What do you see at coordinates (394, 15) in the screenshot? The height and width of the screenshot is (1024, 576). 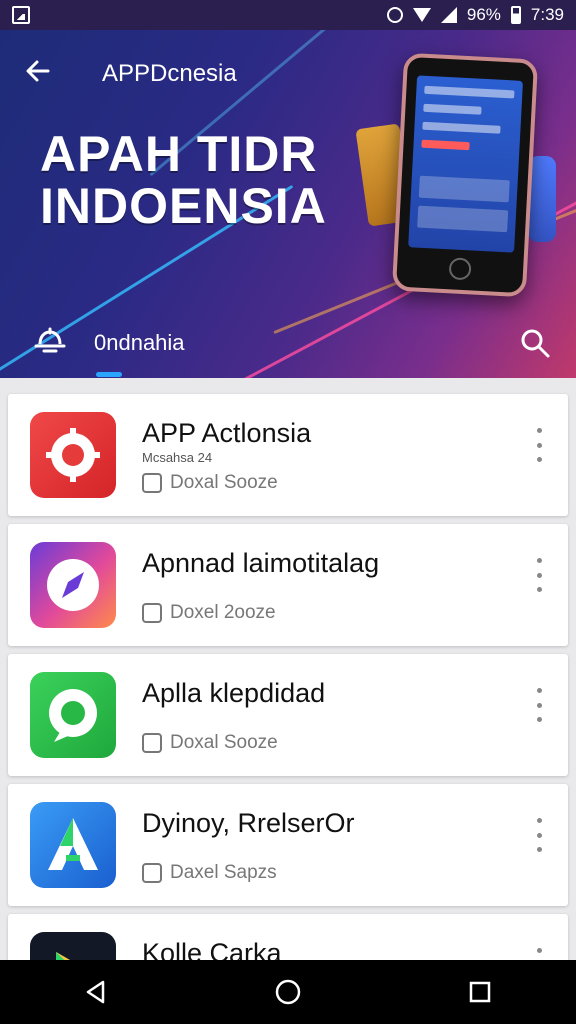 I see `alarm-icon` at bounding box center [394, 15].